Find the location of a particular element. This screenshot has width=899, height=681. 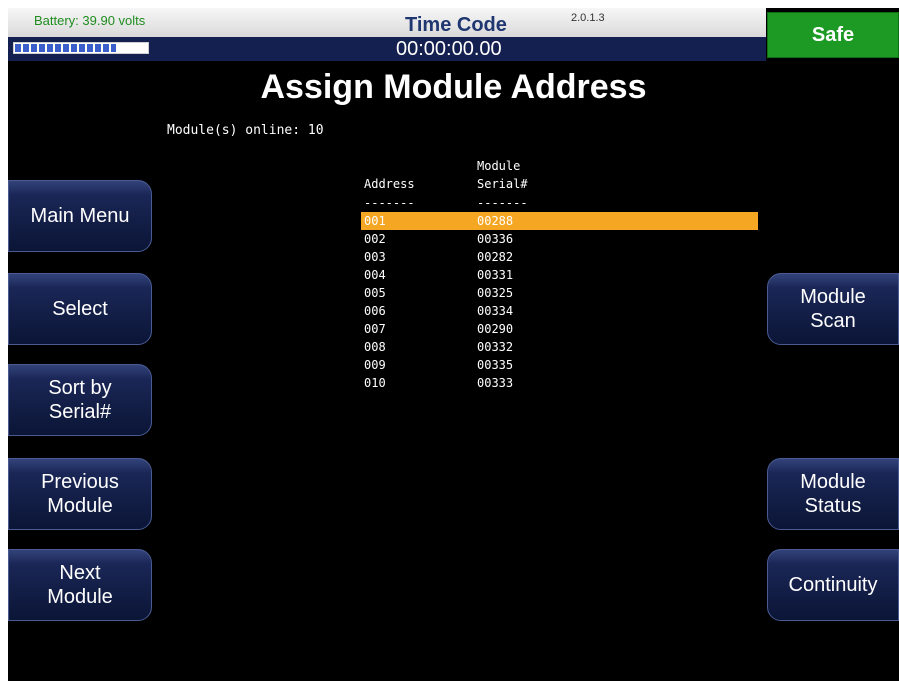

cell-address: 001 is located at coordinates (375, 221).